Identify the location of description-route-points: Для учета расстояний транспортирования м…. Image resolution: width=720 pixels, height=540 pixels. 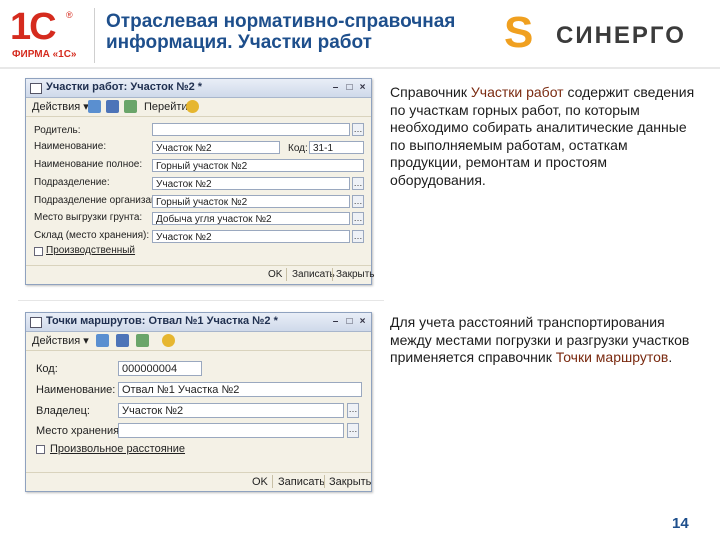
(540, 340).